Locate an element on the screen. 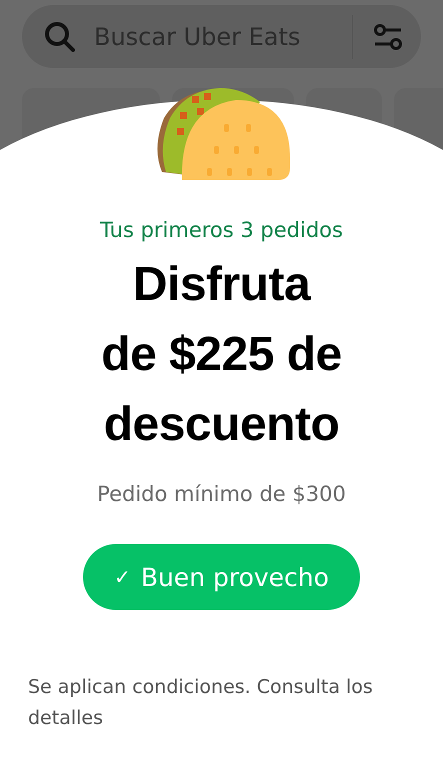  minimum-order-text: Pedido mínimo de $300 is located at coordinates (221, 494).